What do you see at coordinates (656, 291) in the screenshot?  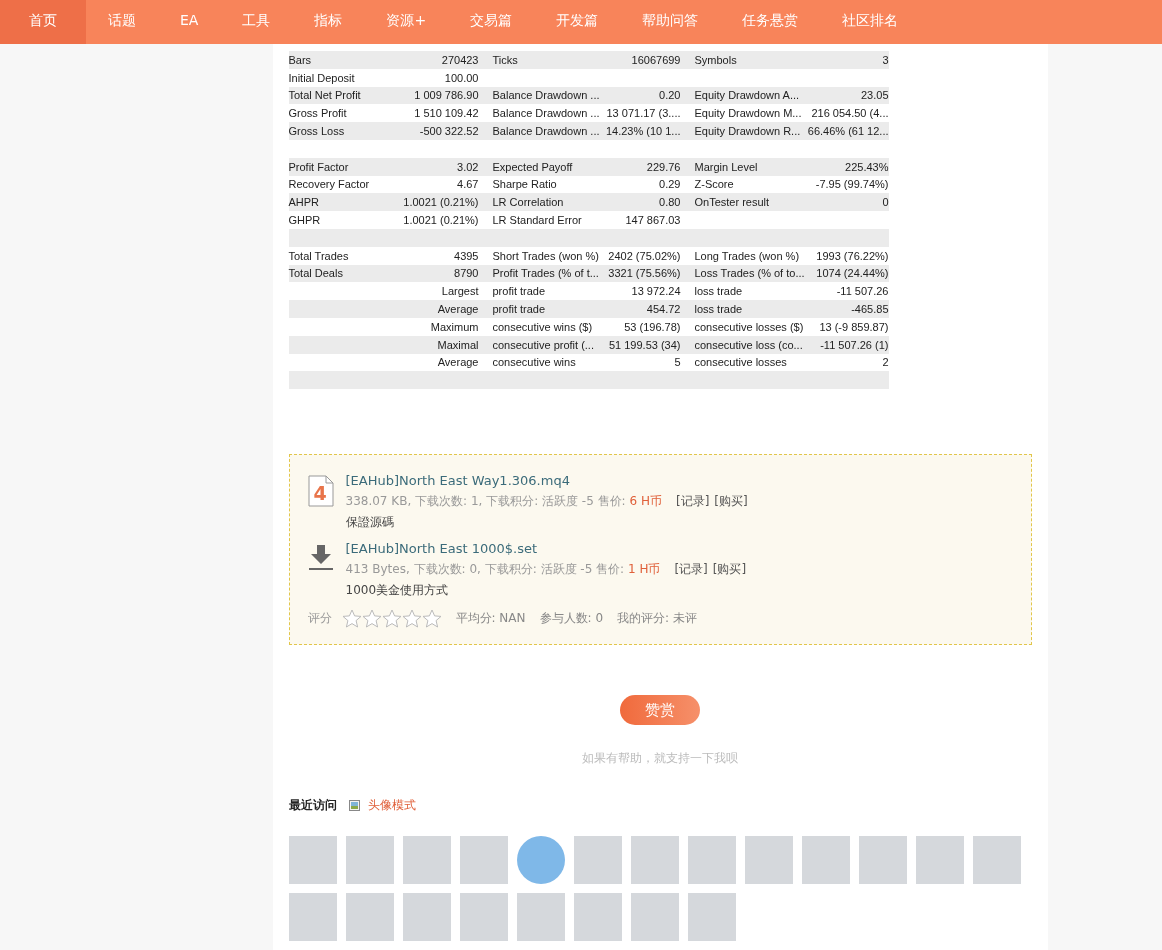 I see `table-cell: 13 972.24` at bounding box center [656, 291].